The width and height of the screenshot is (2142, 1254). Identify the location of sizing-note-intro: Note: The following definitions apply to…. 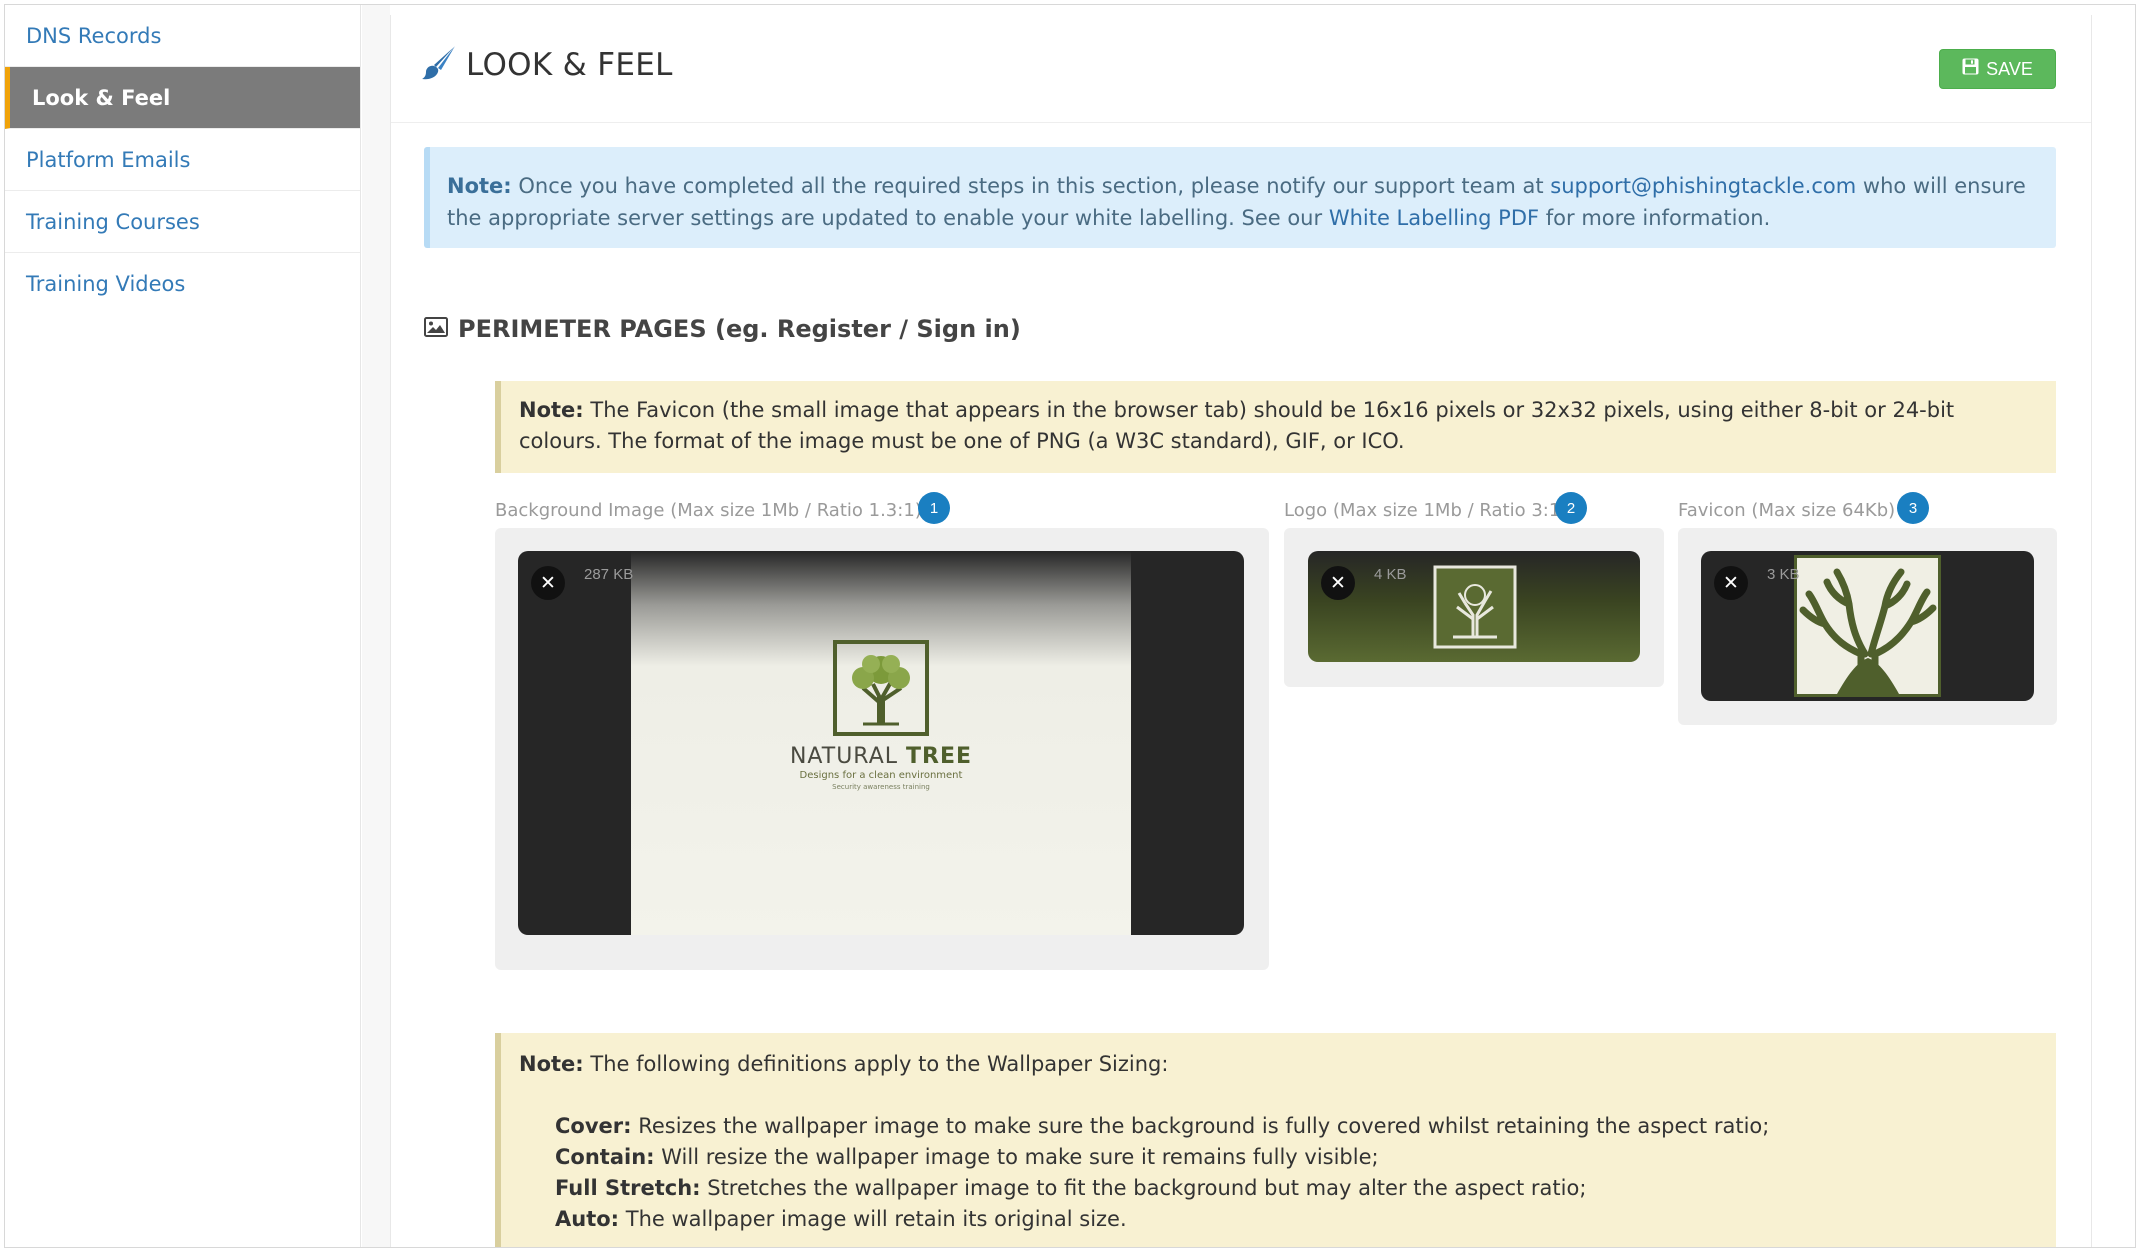
(1279, 1064).